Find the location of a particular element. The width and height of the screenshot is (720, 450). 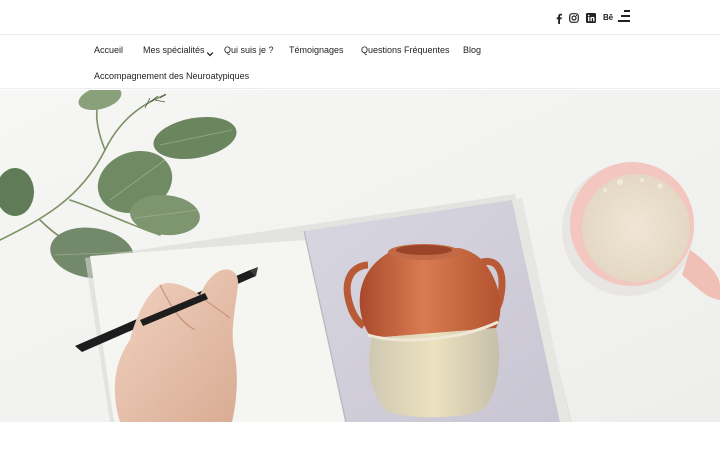

page-content-start is located at coordinates (360, 436).